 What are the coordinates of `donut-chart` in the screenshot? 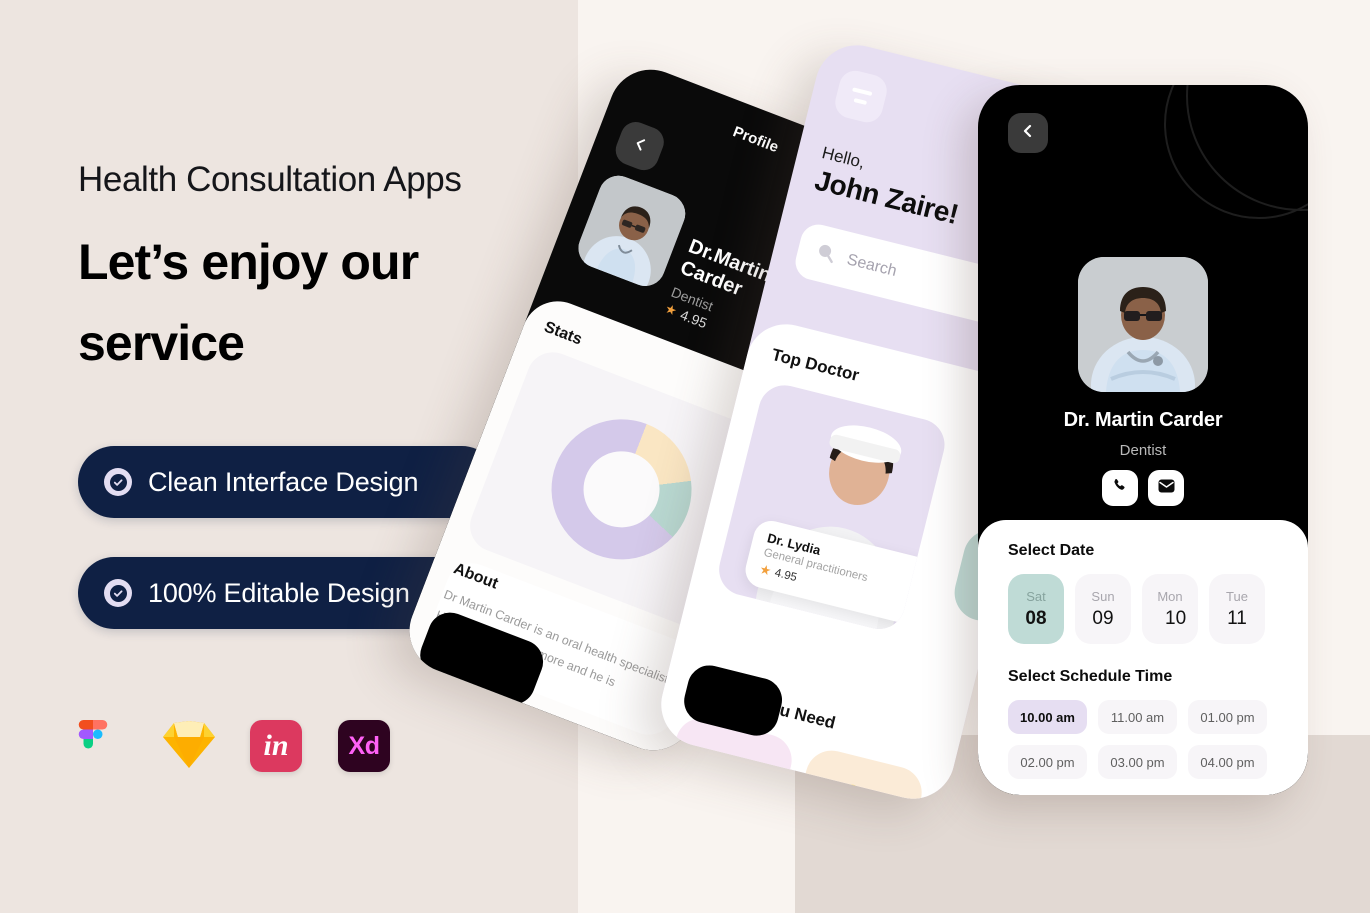 It's located at (621, 489).